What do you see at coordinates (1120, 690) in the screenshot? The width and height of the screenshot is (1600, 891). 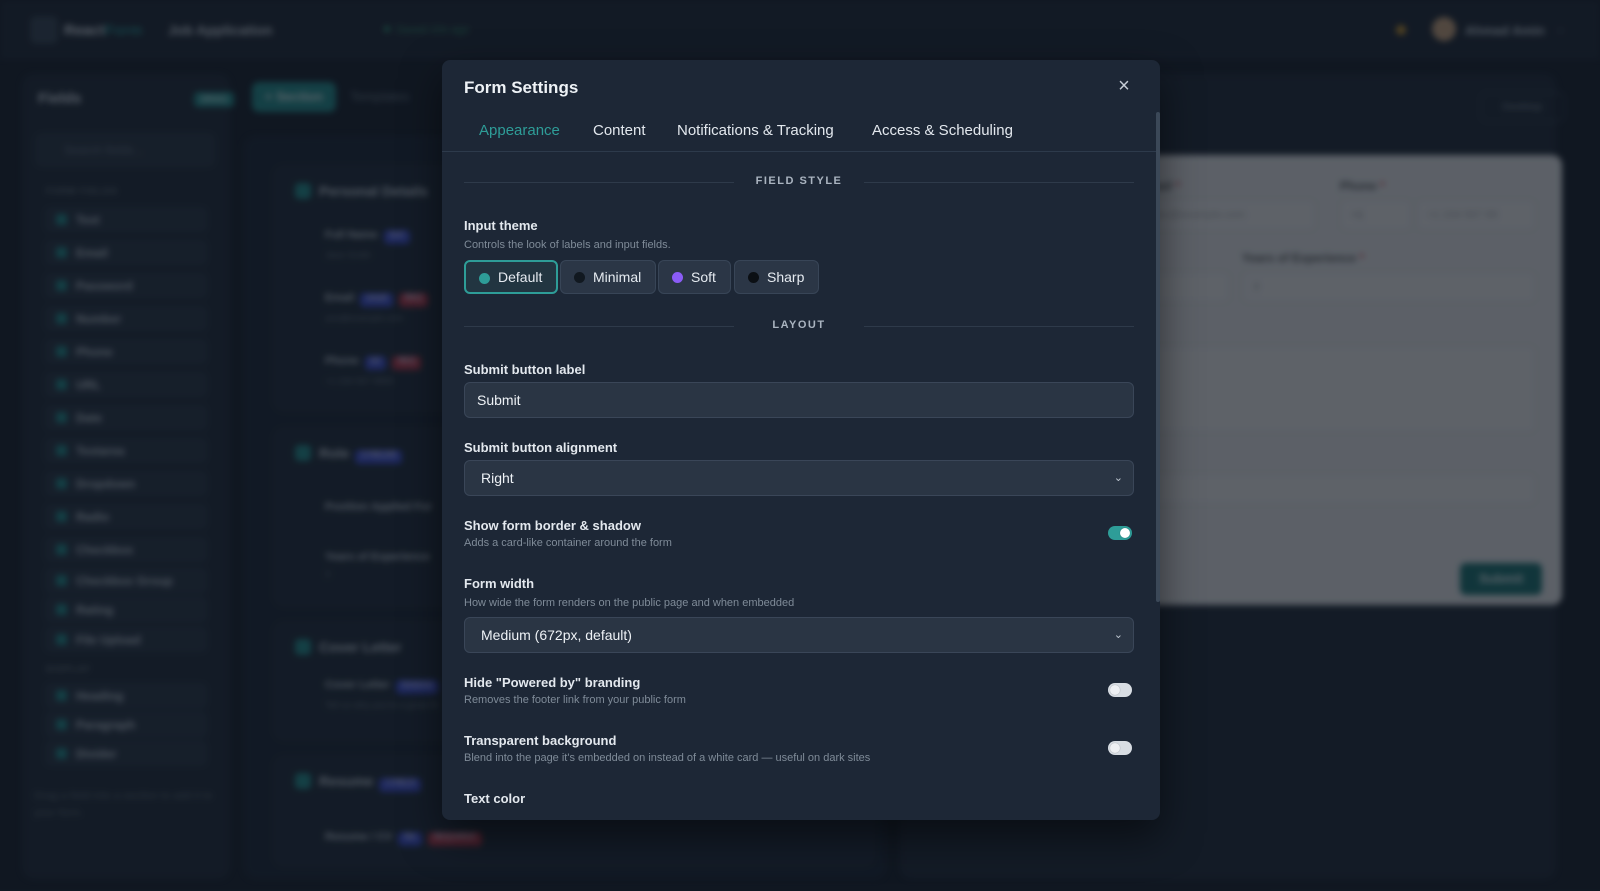 I see `branding-toggle` at bounding box center [1120, 690].